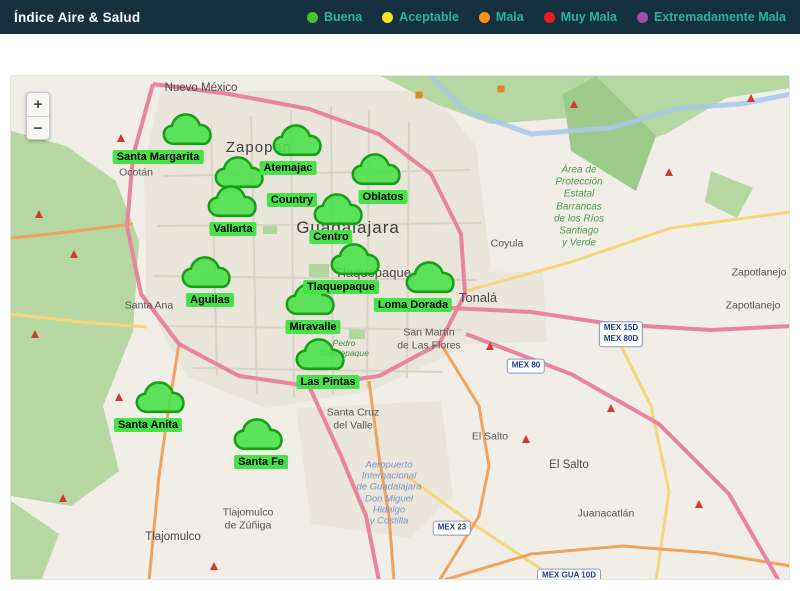 The width and height of the screenshot is (800, 591). I want to click on zoom-in-button: +, so click(38, 104).